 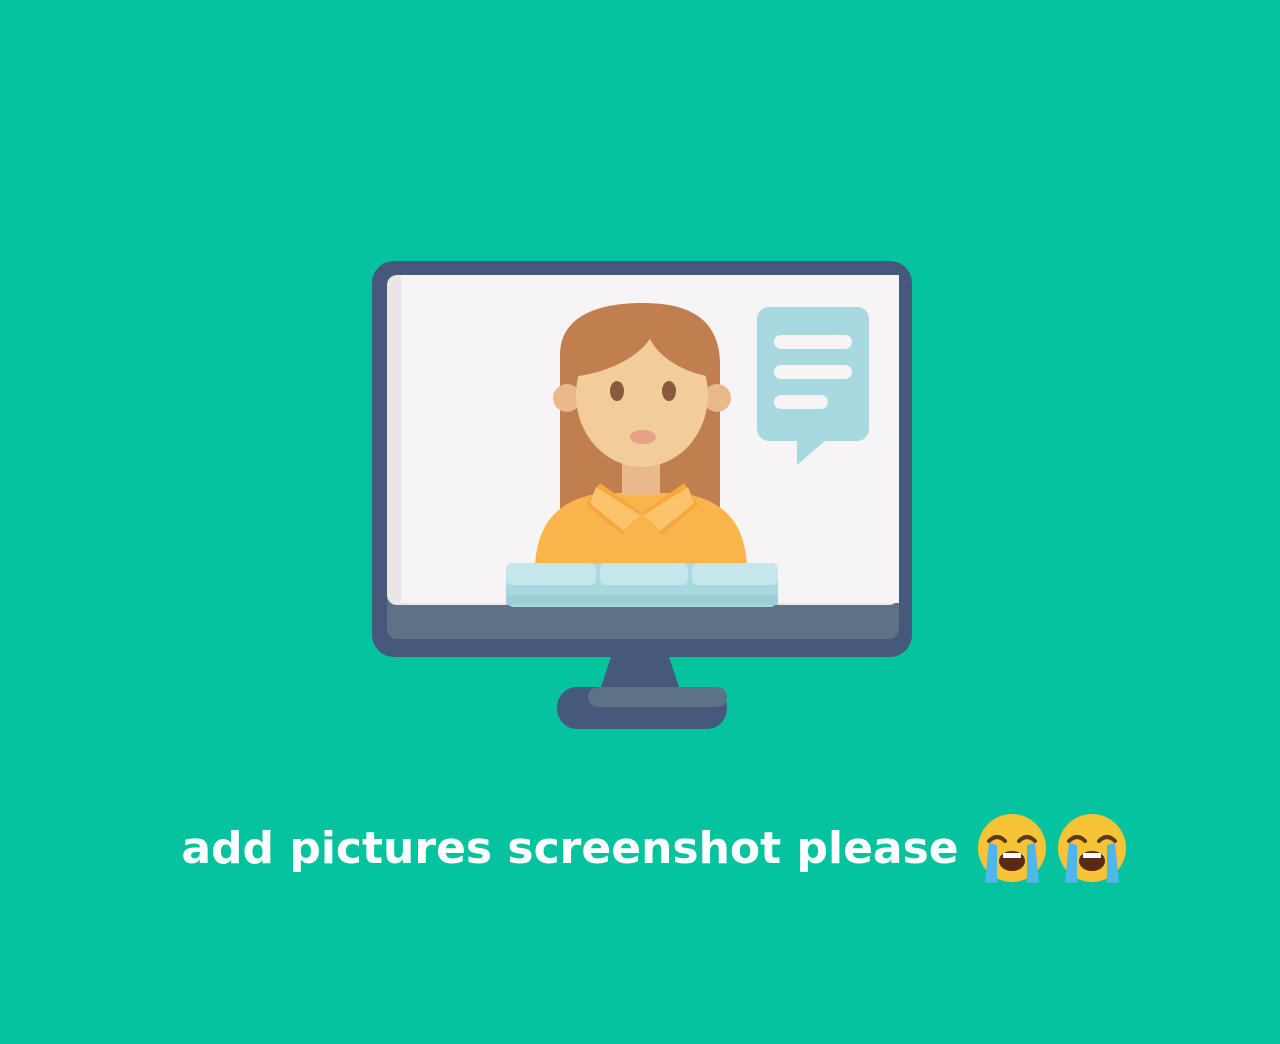 I want to click on caption-row: add pictures screenshot please, so click(x=640, y=848).